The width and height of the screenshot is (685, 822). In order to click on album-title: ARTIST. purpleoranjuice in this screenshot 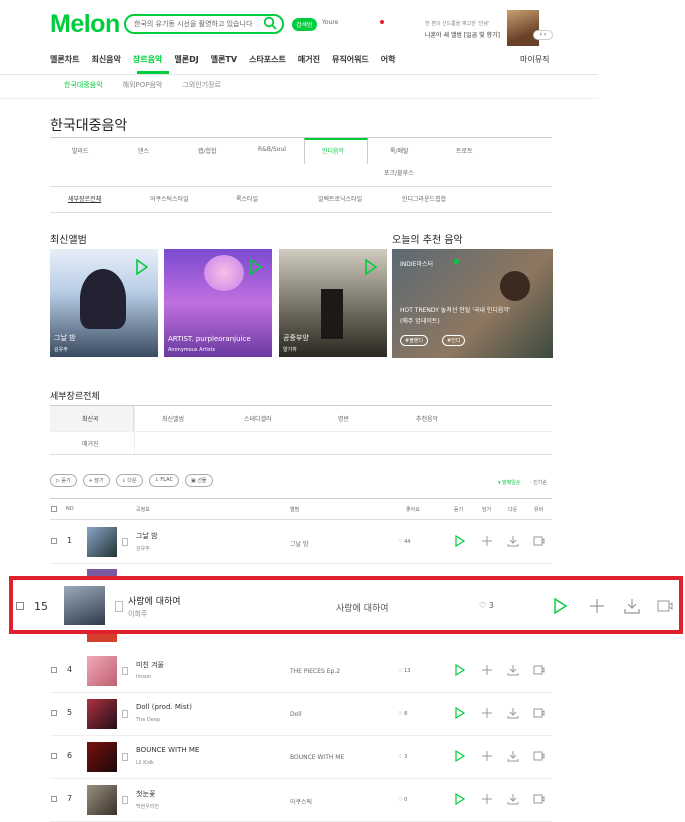, I will do `click(209, 339)`.